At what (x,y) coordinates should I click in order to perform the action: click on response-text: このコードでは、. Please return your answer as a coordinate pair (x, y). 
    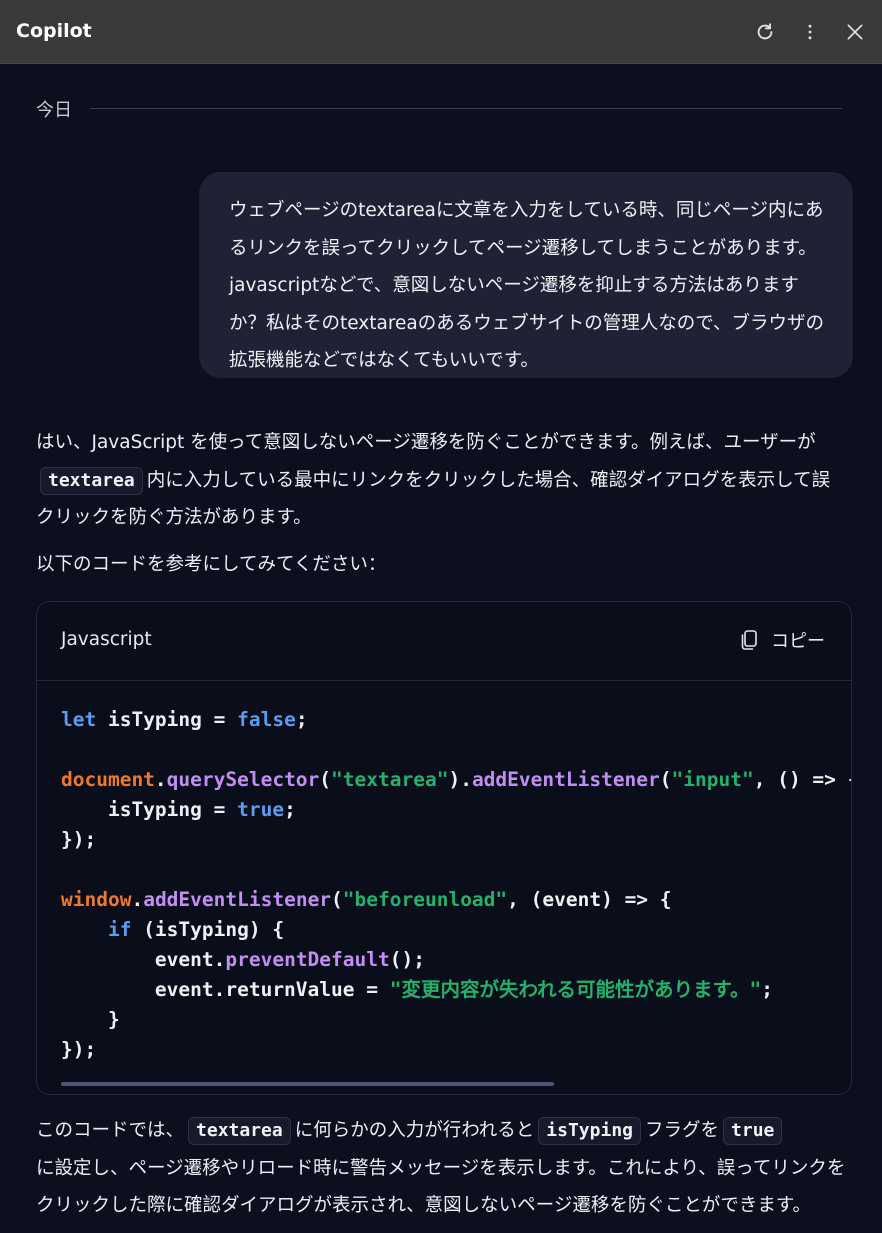
    Looking at the image, I should click on (110, 1130).